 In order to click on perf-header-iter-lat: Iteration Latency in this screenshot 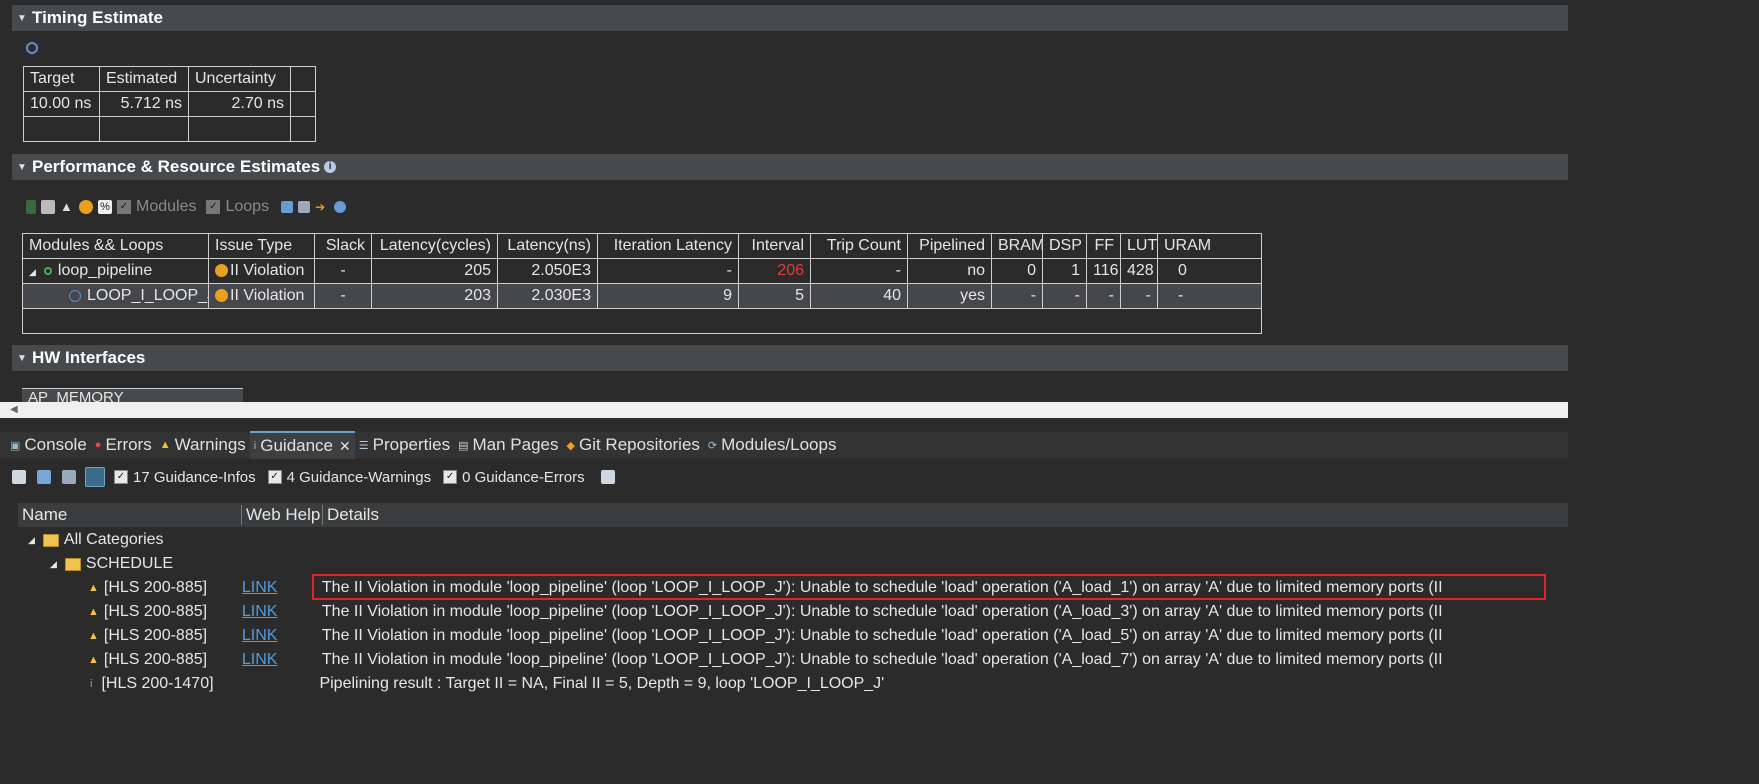, I will do `click(668, 246)`.